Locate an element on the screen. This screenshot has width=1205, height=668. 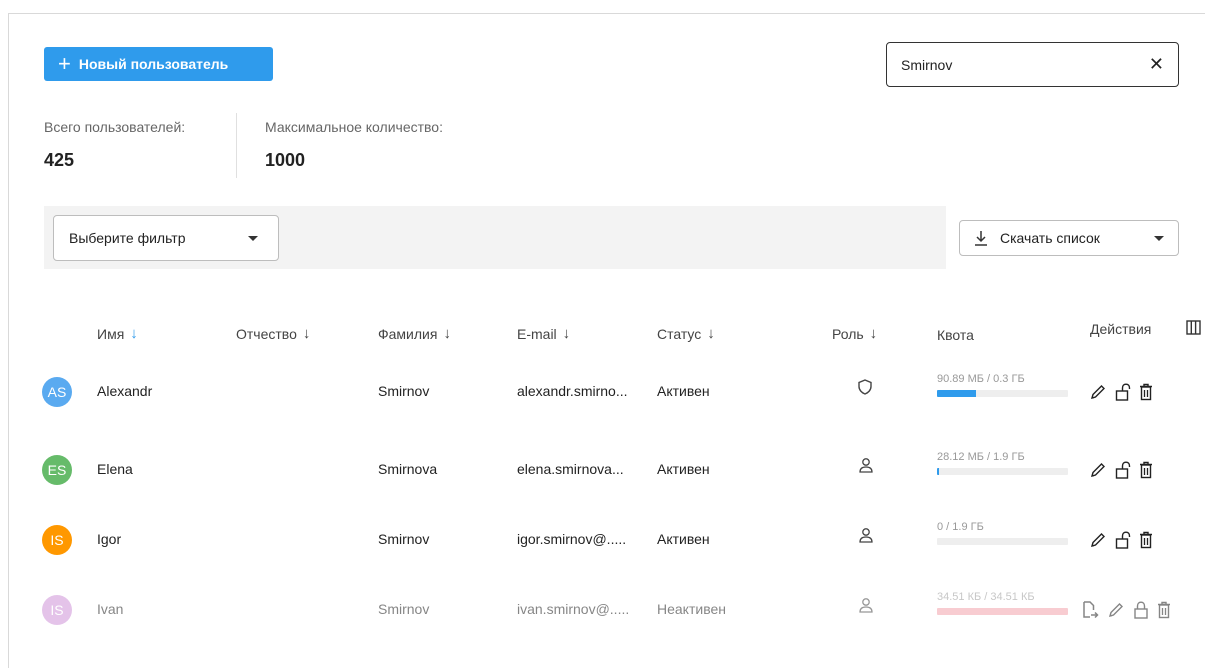
new-user-label: Новый пользователь is located at coordinates (153, 64).